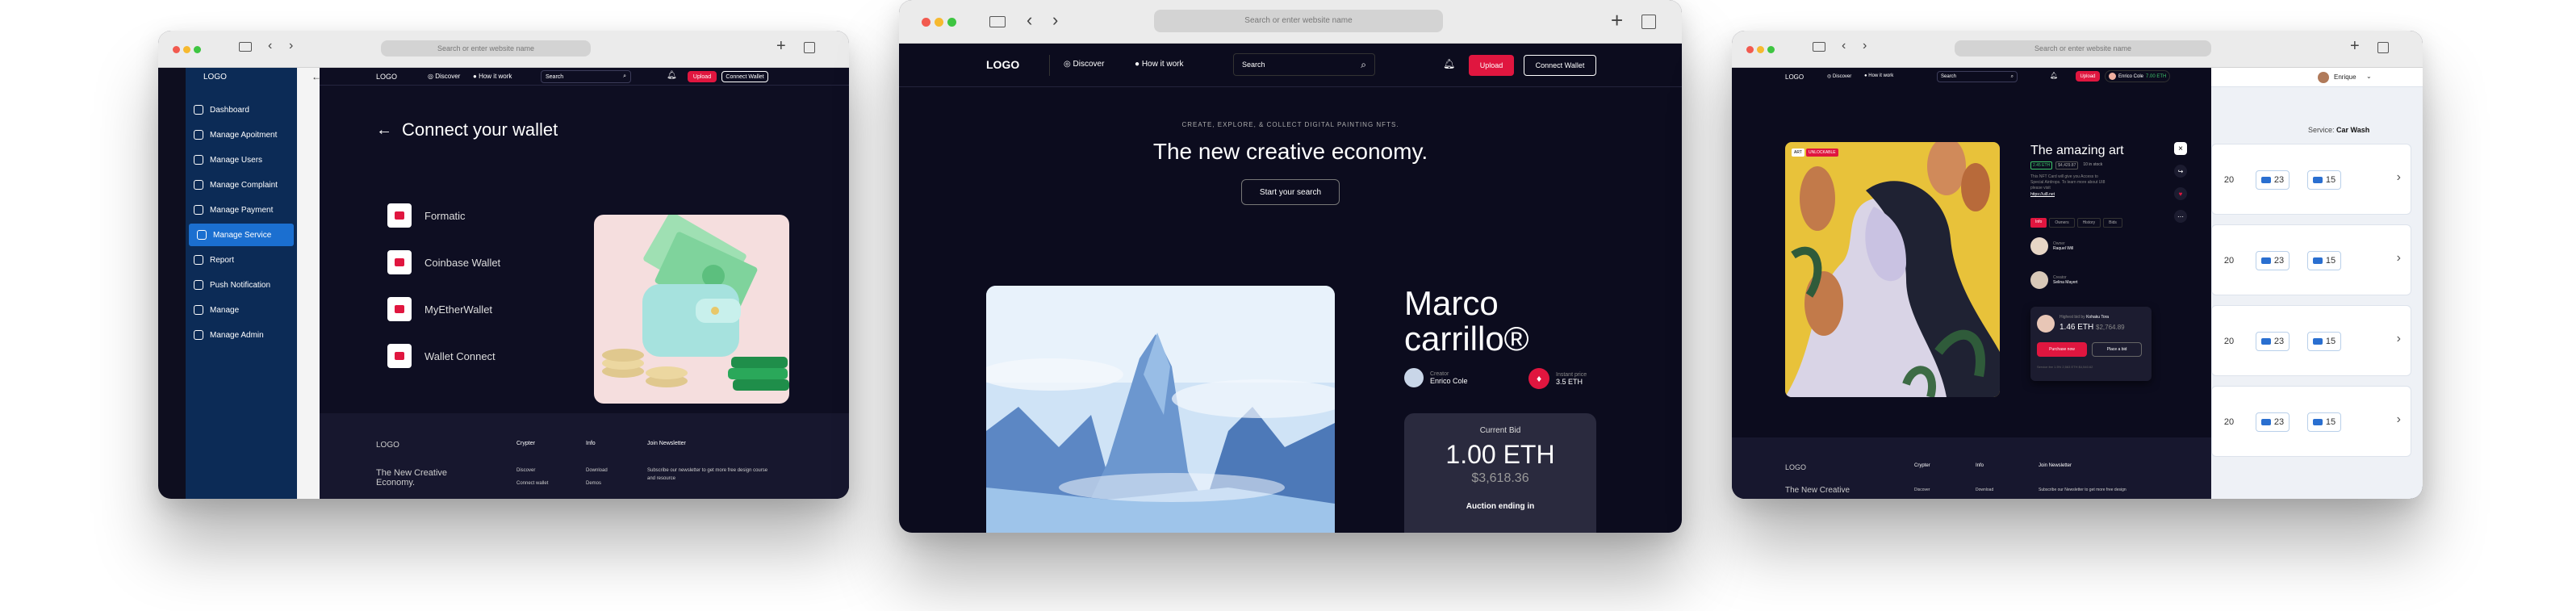 This screenshot has height=611, width=2576. I want to click on owner-avatar, so click(2039, 246).